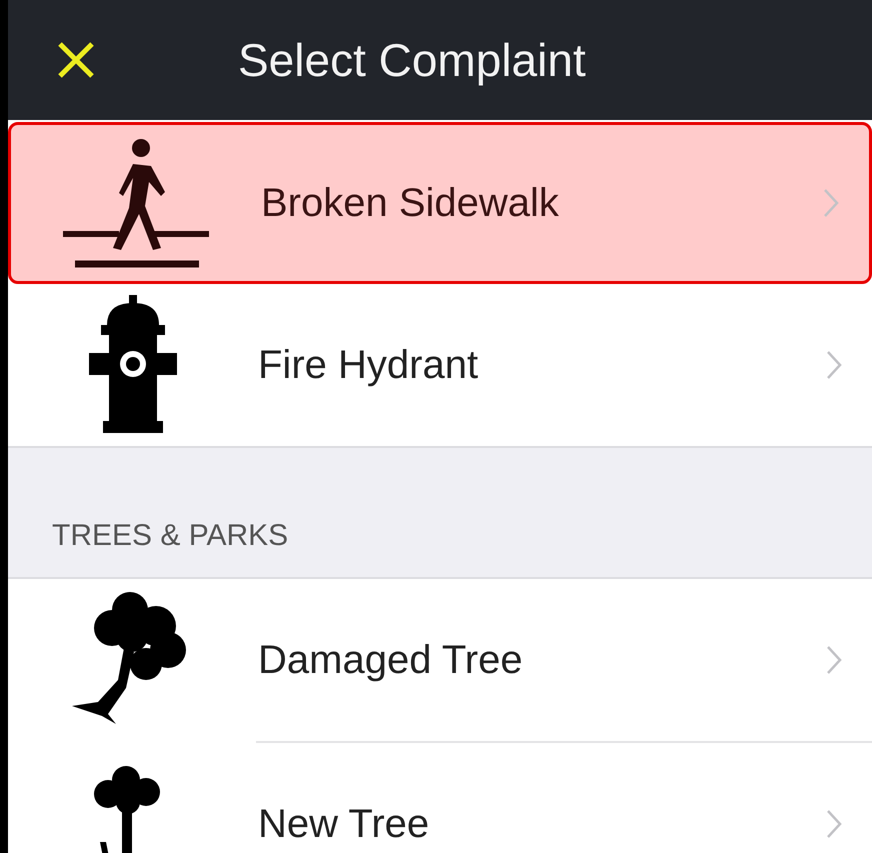  Describe the element at coordinates (136, 203) in the screenshot. I see `pedestrian-icon` at that location.